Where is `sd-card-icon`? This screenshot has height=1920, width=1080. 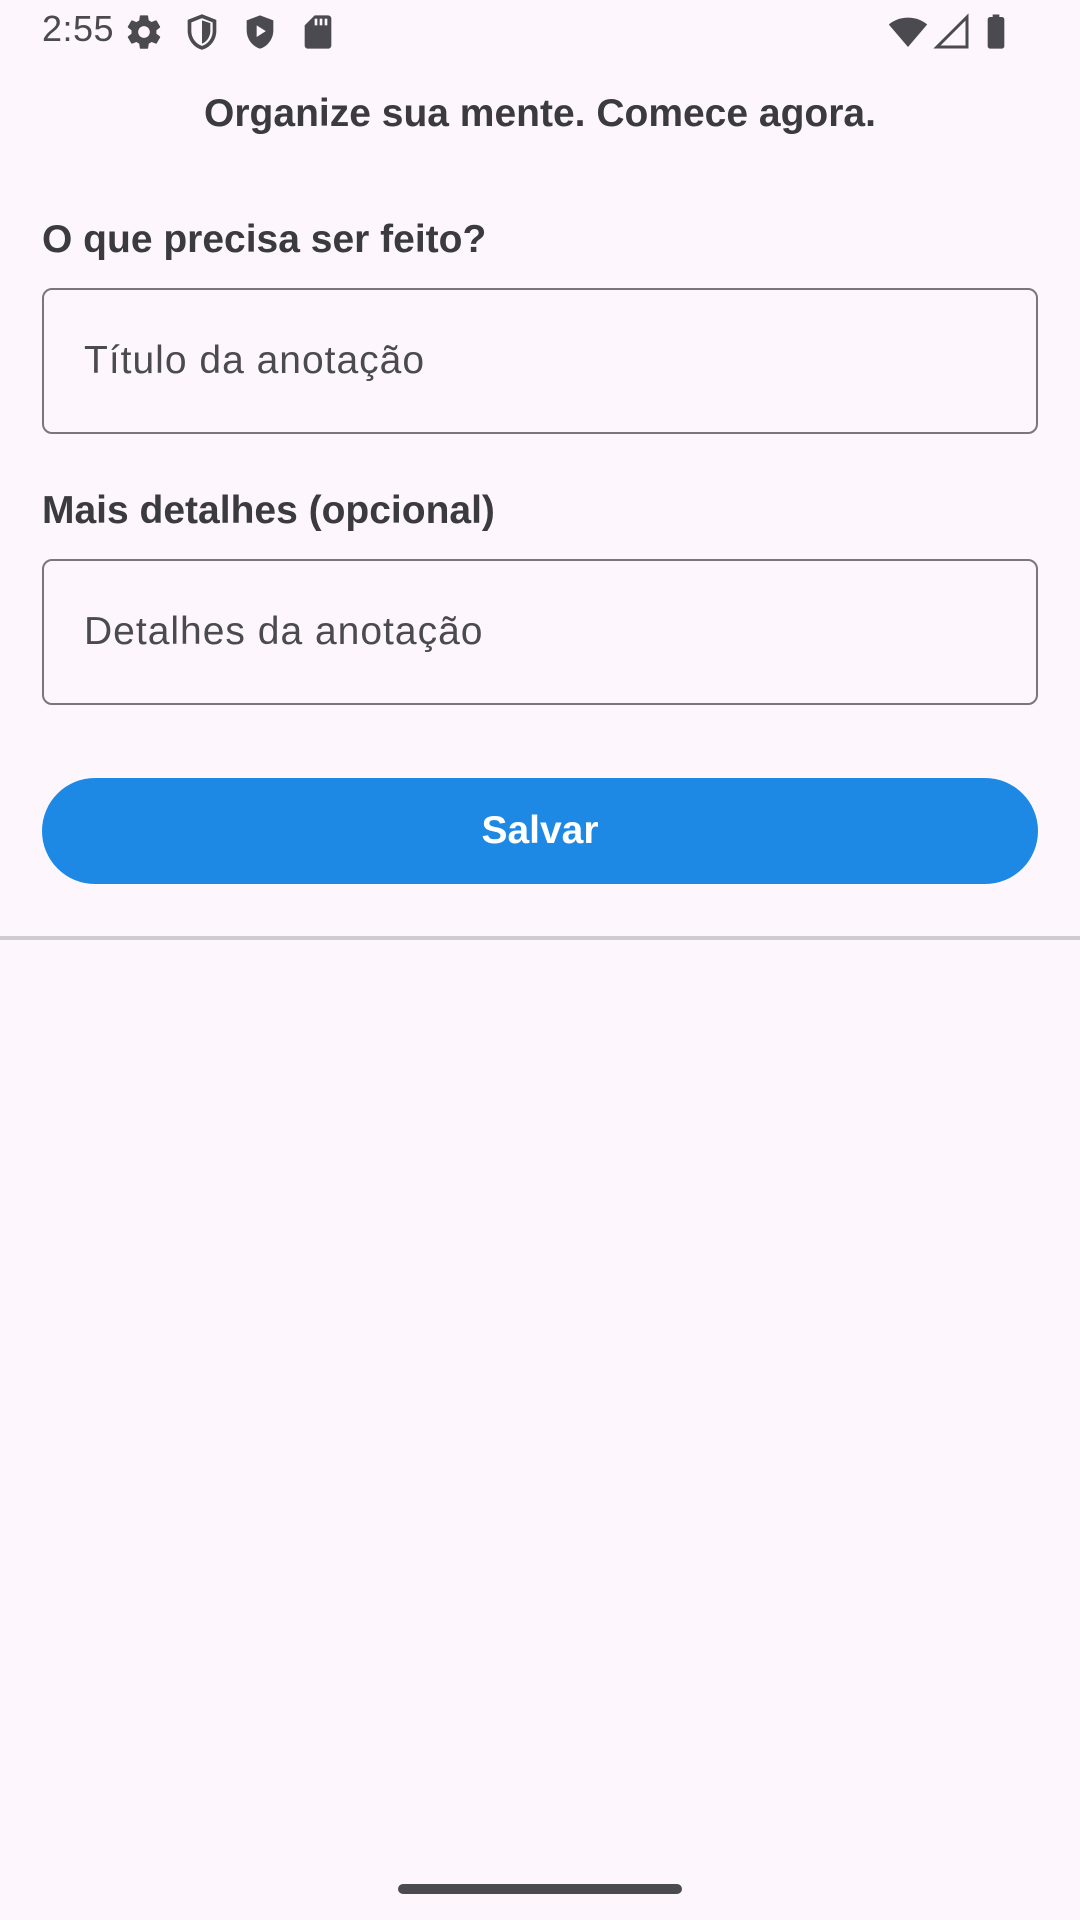
sd-card-icon is located at coordinates (318, 32).